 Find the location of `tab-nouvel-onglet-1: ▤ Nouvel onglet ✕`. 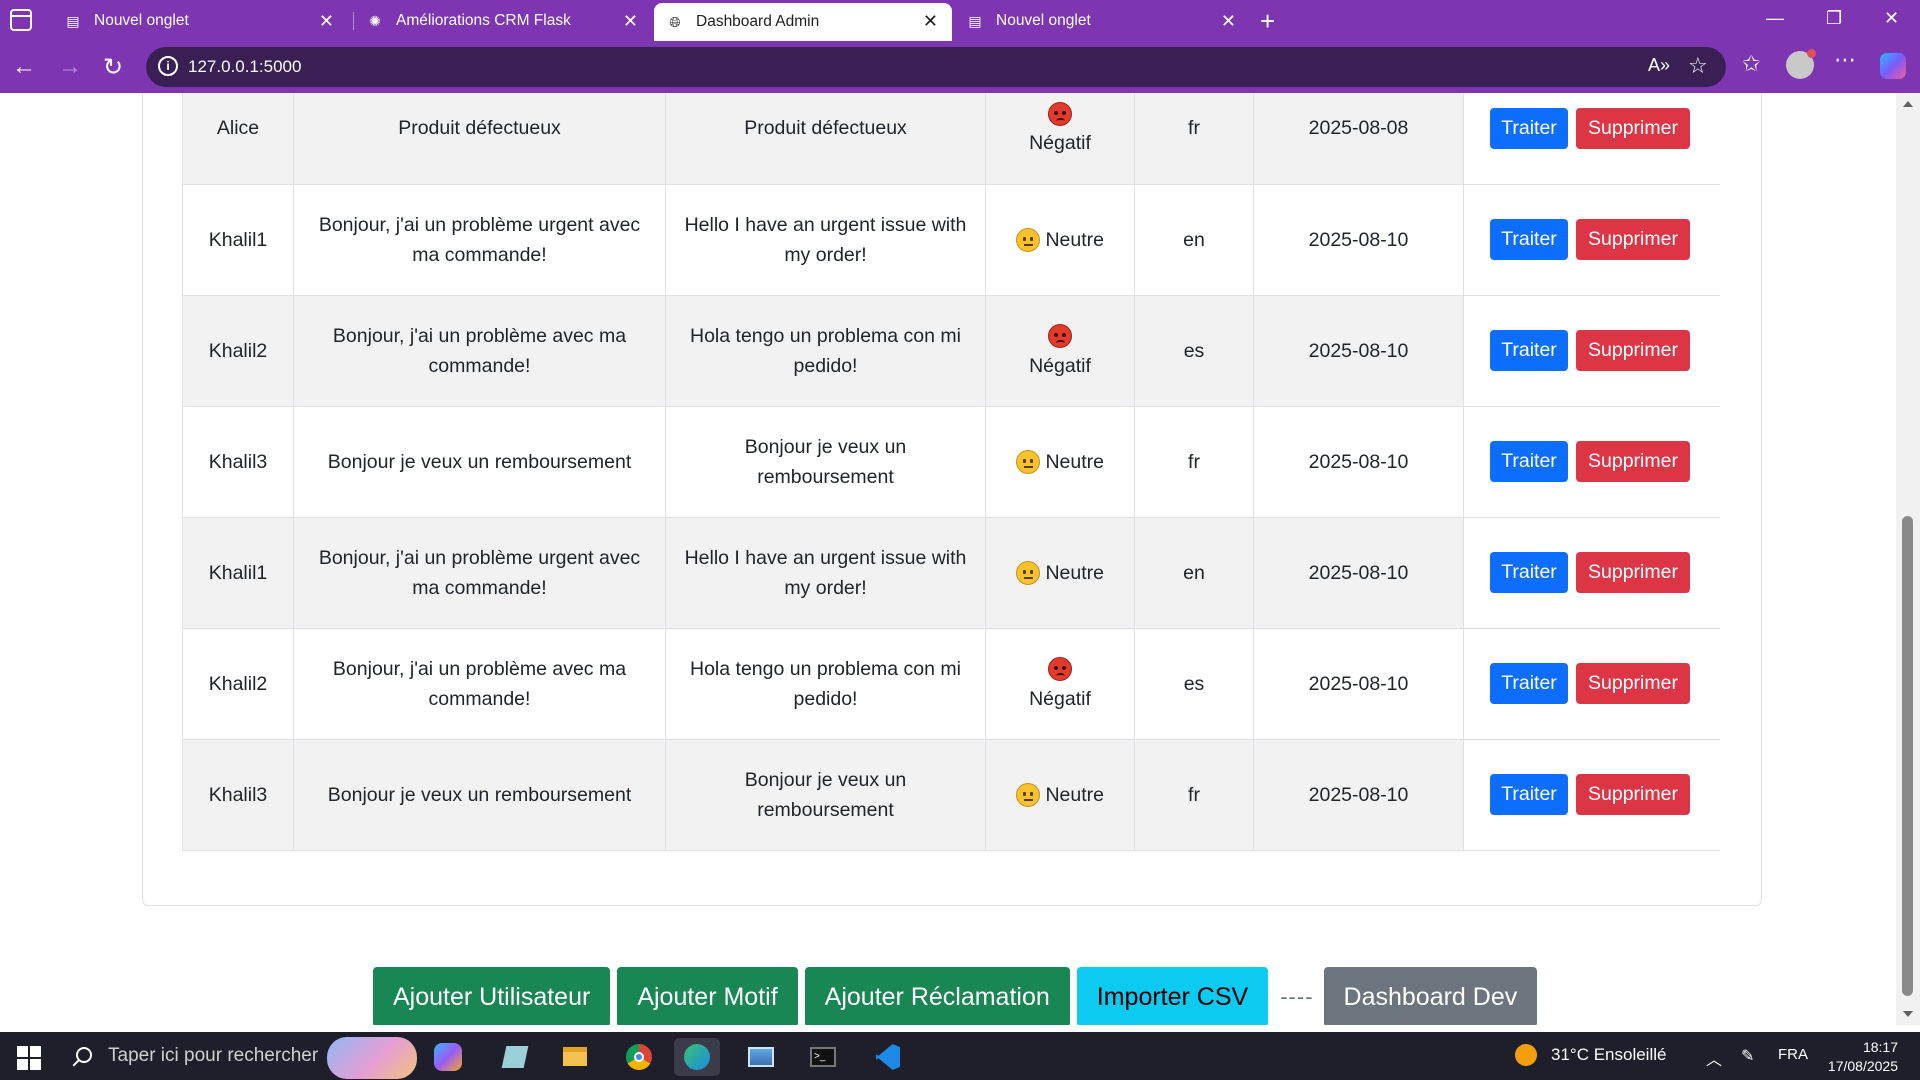

tab-nouvel-onglet-1: ▤ Nouvel onglet ✕ is located at coordinates (200, 21).